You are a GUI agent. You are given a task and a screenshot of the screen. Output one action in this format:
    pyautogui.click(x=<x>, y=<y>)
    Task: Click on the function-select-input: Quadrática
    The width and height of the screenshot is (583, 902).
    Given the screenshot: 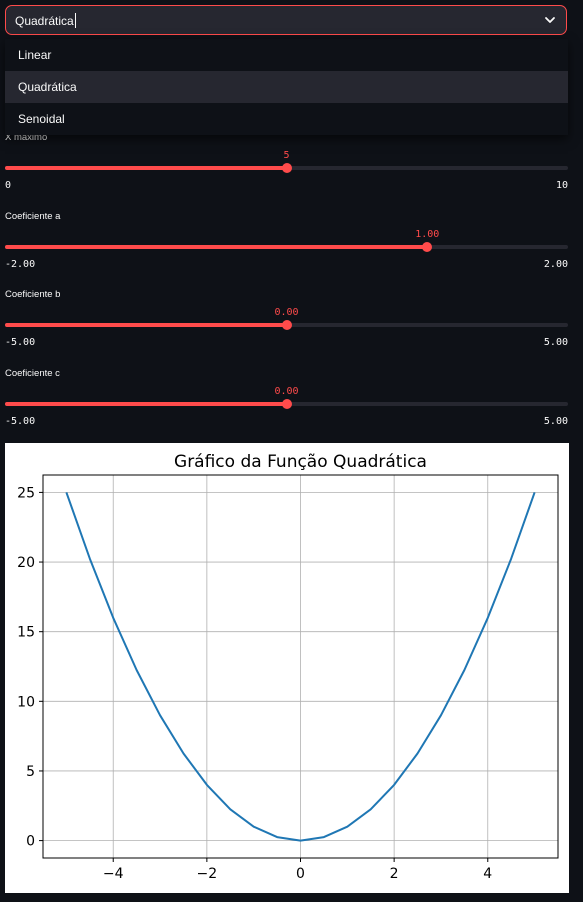 What is the action you would take?
    pyautogui.click(x=45, y=20)
    